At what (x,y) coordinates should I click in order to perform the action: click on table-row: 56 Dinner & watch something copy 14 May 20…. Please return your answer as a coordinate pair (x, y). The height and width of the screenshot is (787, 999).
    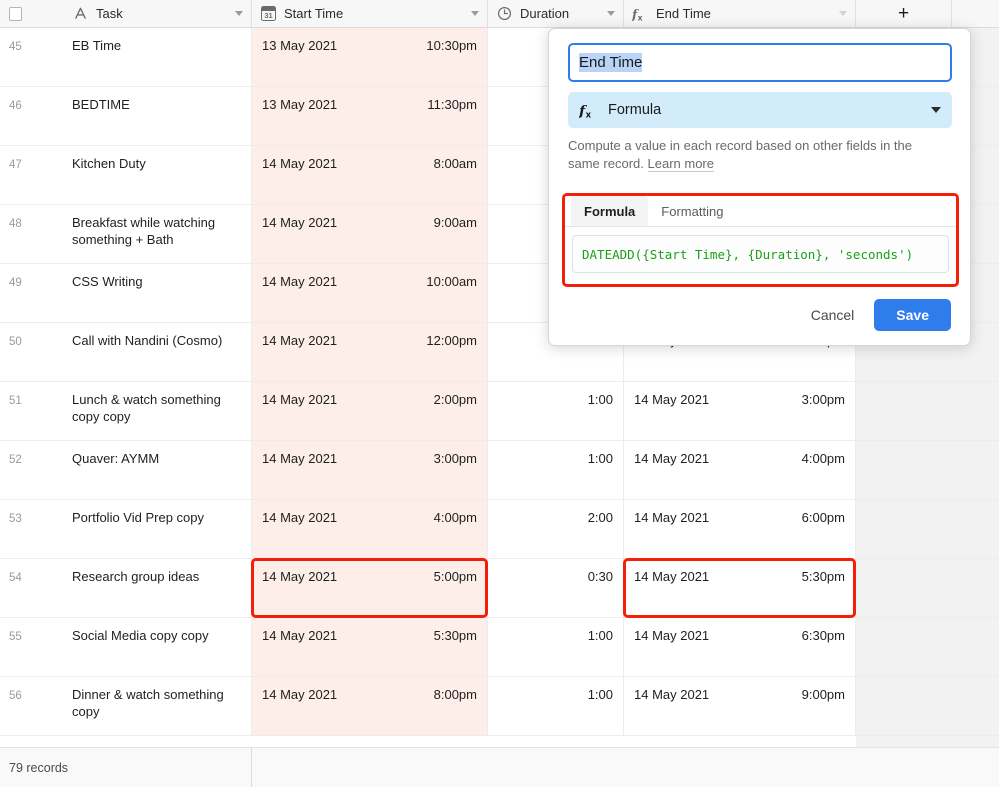
    Looking at the image, I should click on (499, 706).